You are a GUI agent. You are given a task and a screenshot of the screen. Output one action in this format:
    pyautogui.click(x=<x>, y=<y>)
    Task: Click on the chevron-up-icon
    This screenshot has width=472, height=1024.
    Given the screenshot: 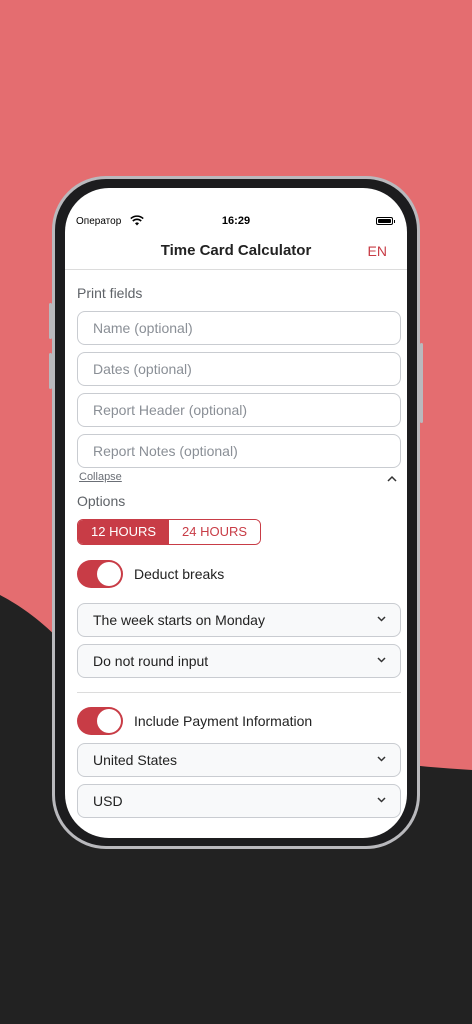 What is the action you would take?
    pyautogui.click(x=392, y=478)
    